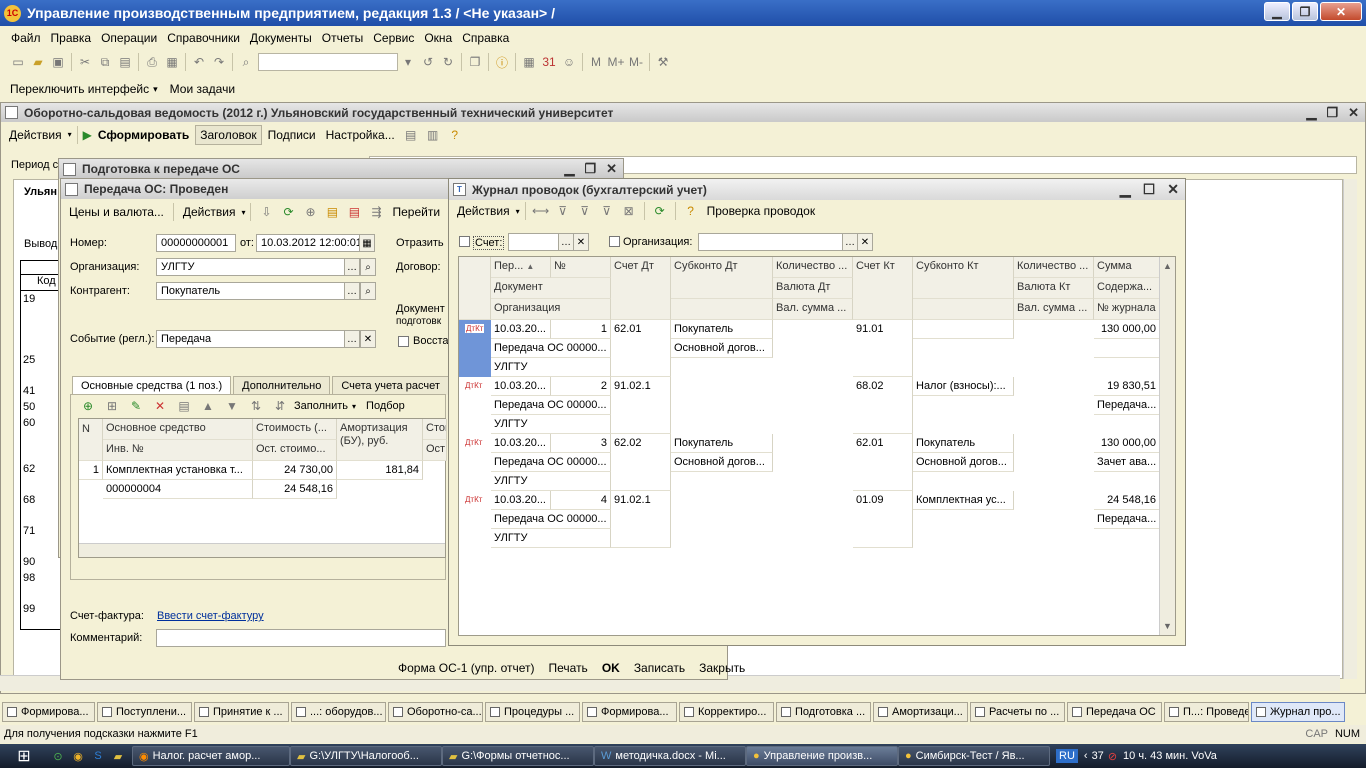 The height and width of the screenshot is (768, 1366). What do you see at coordinates (85, 62) in the screenshot?
I see `cut-icon: ✂` at bounding box center [85, 62].